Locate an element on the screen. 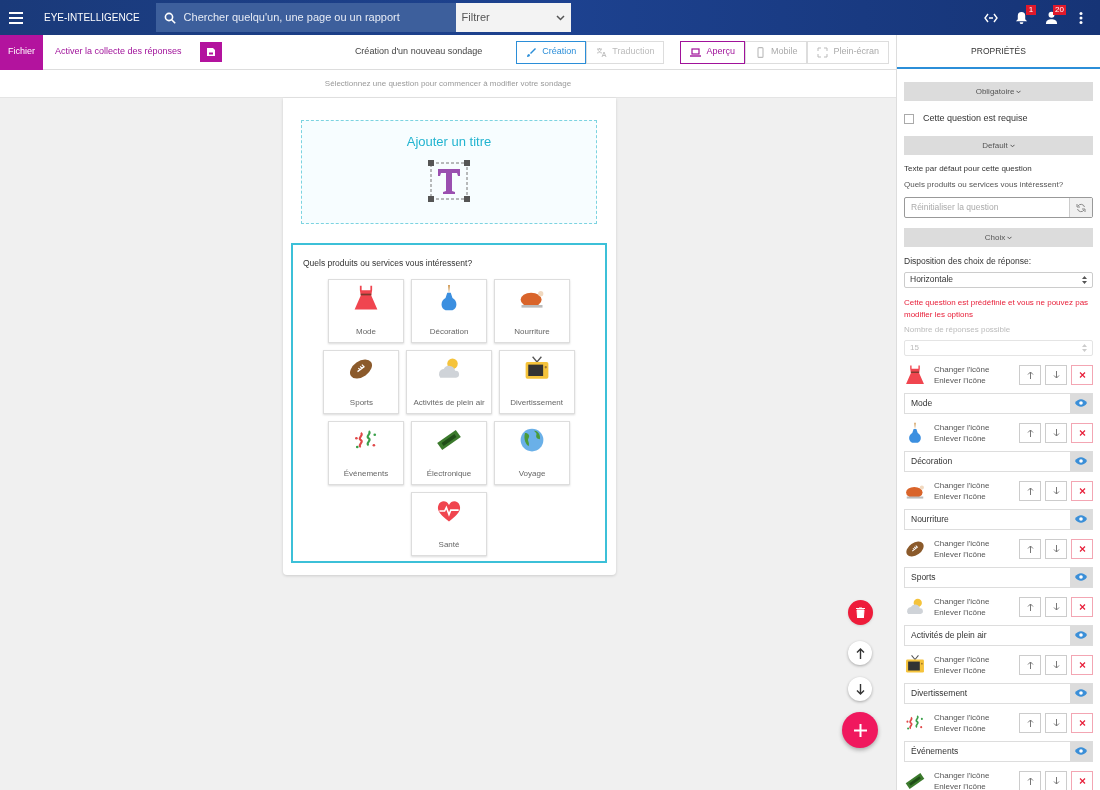 The height and width of the screenshot is (790, 1100). brand-name: EYE-INTELLIGENCE is located at coordinates (92, 18).